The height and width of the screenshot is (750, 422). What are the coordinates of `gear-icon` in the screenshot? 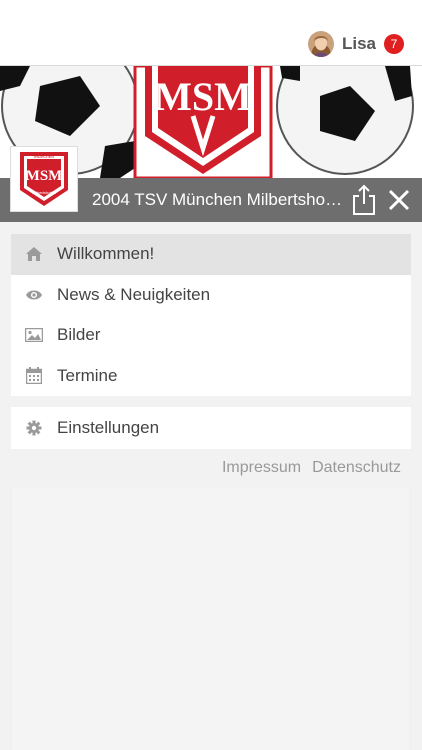 It's located at (34, 428).